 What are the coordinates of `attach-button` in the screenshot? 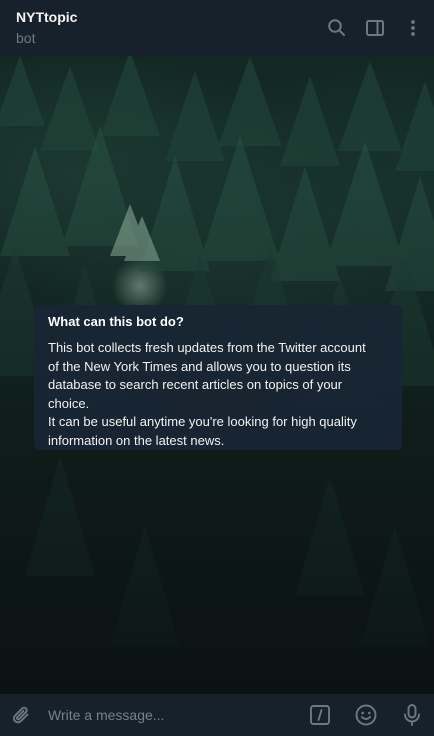 It's located at (22, 715).